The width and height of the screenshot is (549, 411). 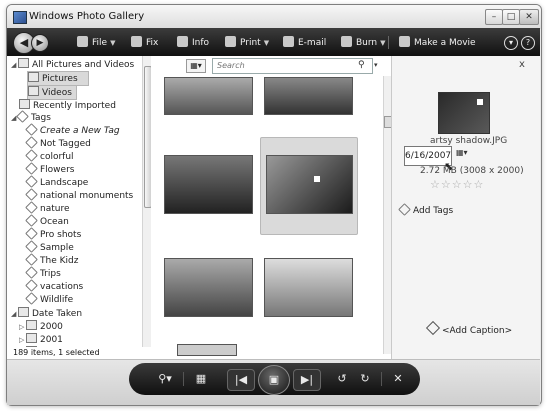 I want to click on tree-tag-item: colorful, so click(x=49, y=156).